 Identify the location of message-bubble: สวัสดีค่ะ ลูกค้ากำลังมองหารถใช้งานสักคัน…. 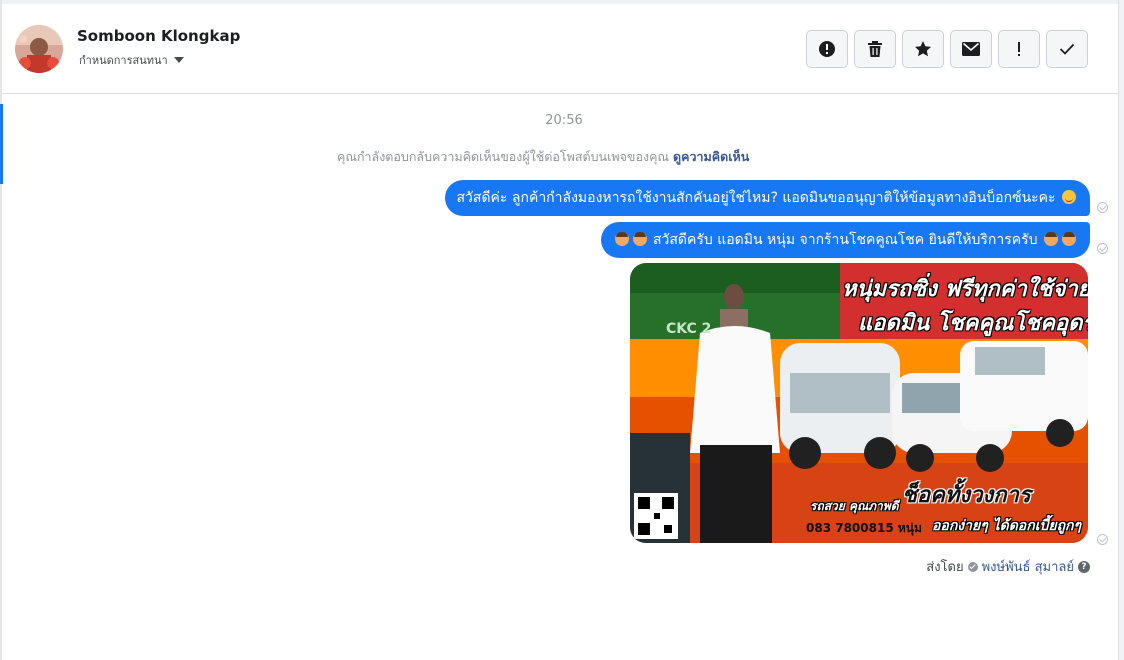
(767, 198).